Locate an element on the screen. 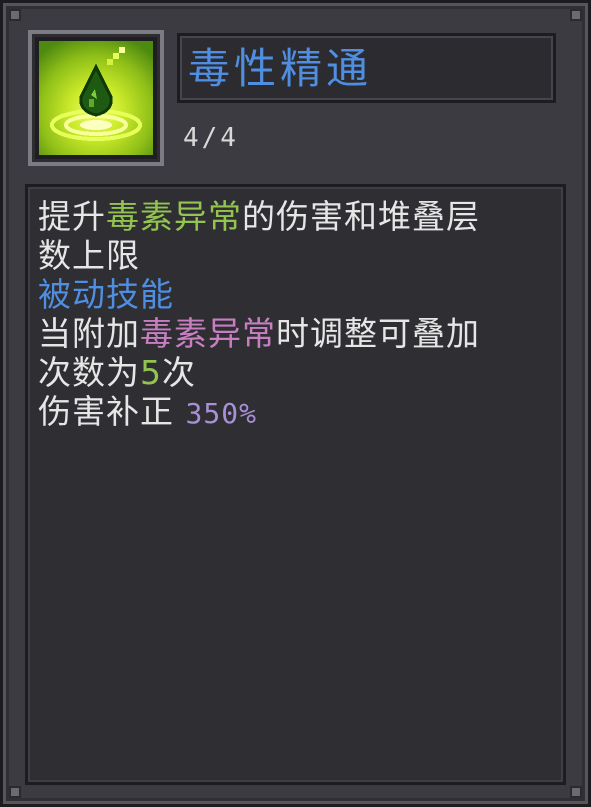 This screenshot has height=807, width=591. poison-drop-icon is located at coordinates (96, 98).